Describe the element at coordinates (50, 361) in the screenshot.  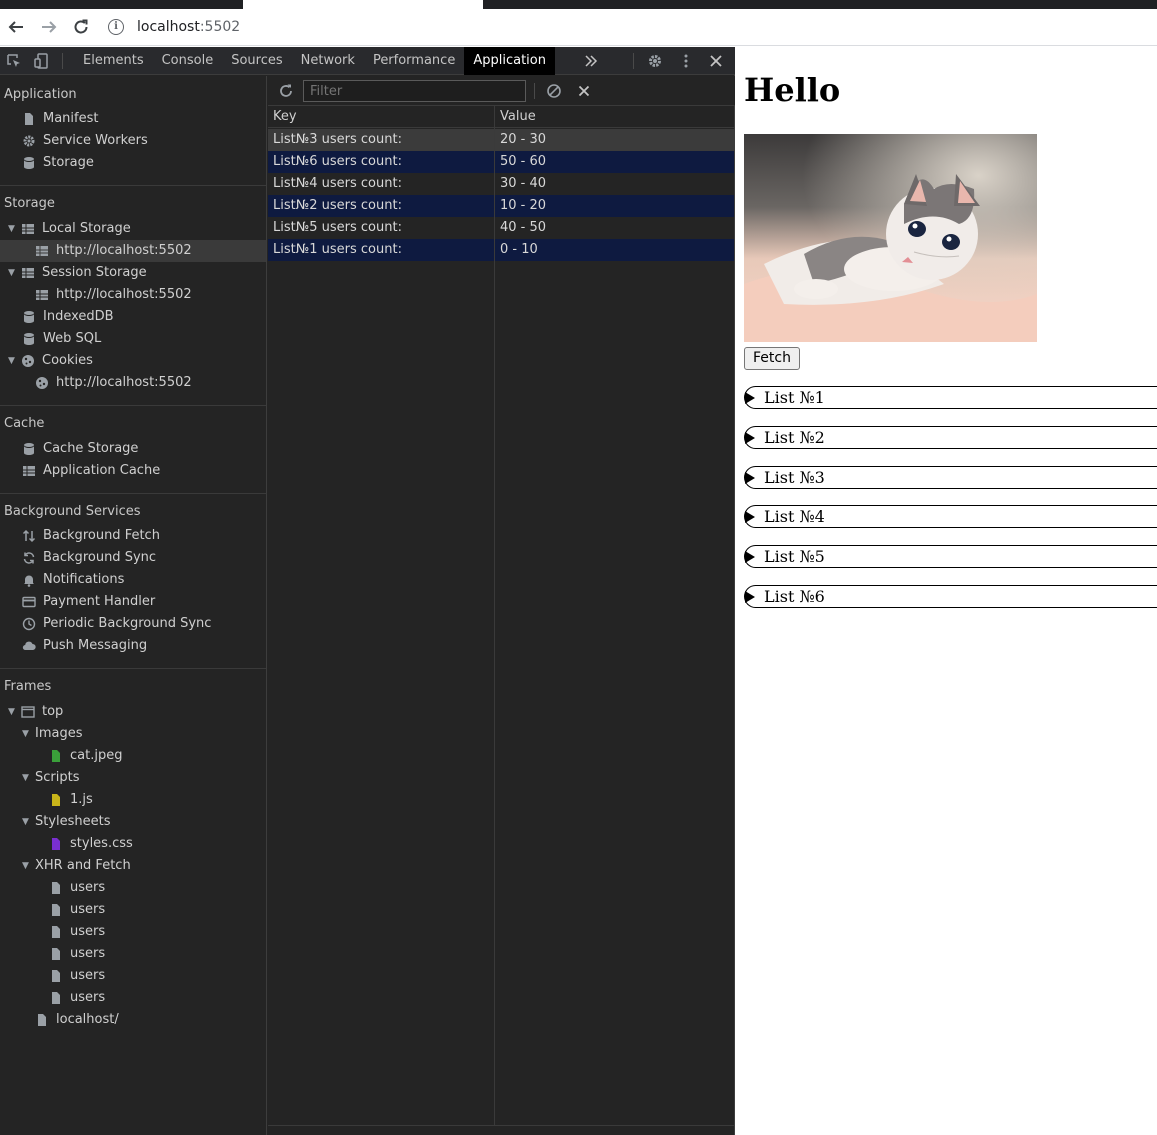
I see `sidebar-item-cookies: ▼ Cookies` at that location.